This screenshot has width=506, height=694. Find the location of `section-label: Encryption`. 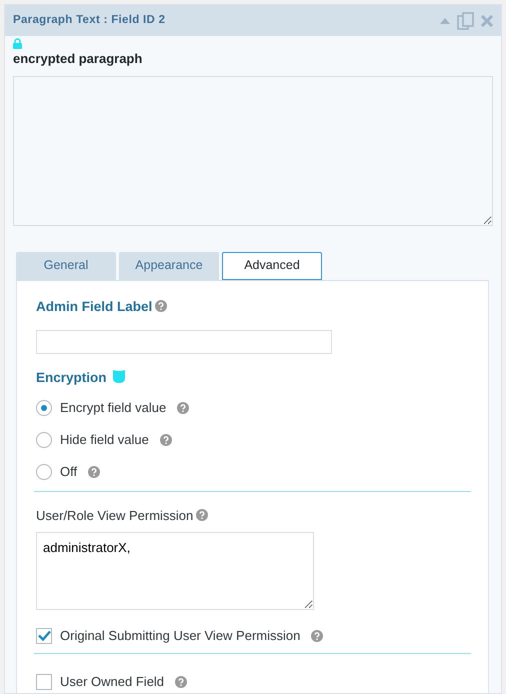

section-label: Encryption is located at coordinates (71, 377).